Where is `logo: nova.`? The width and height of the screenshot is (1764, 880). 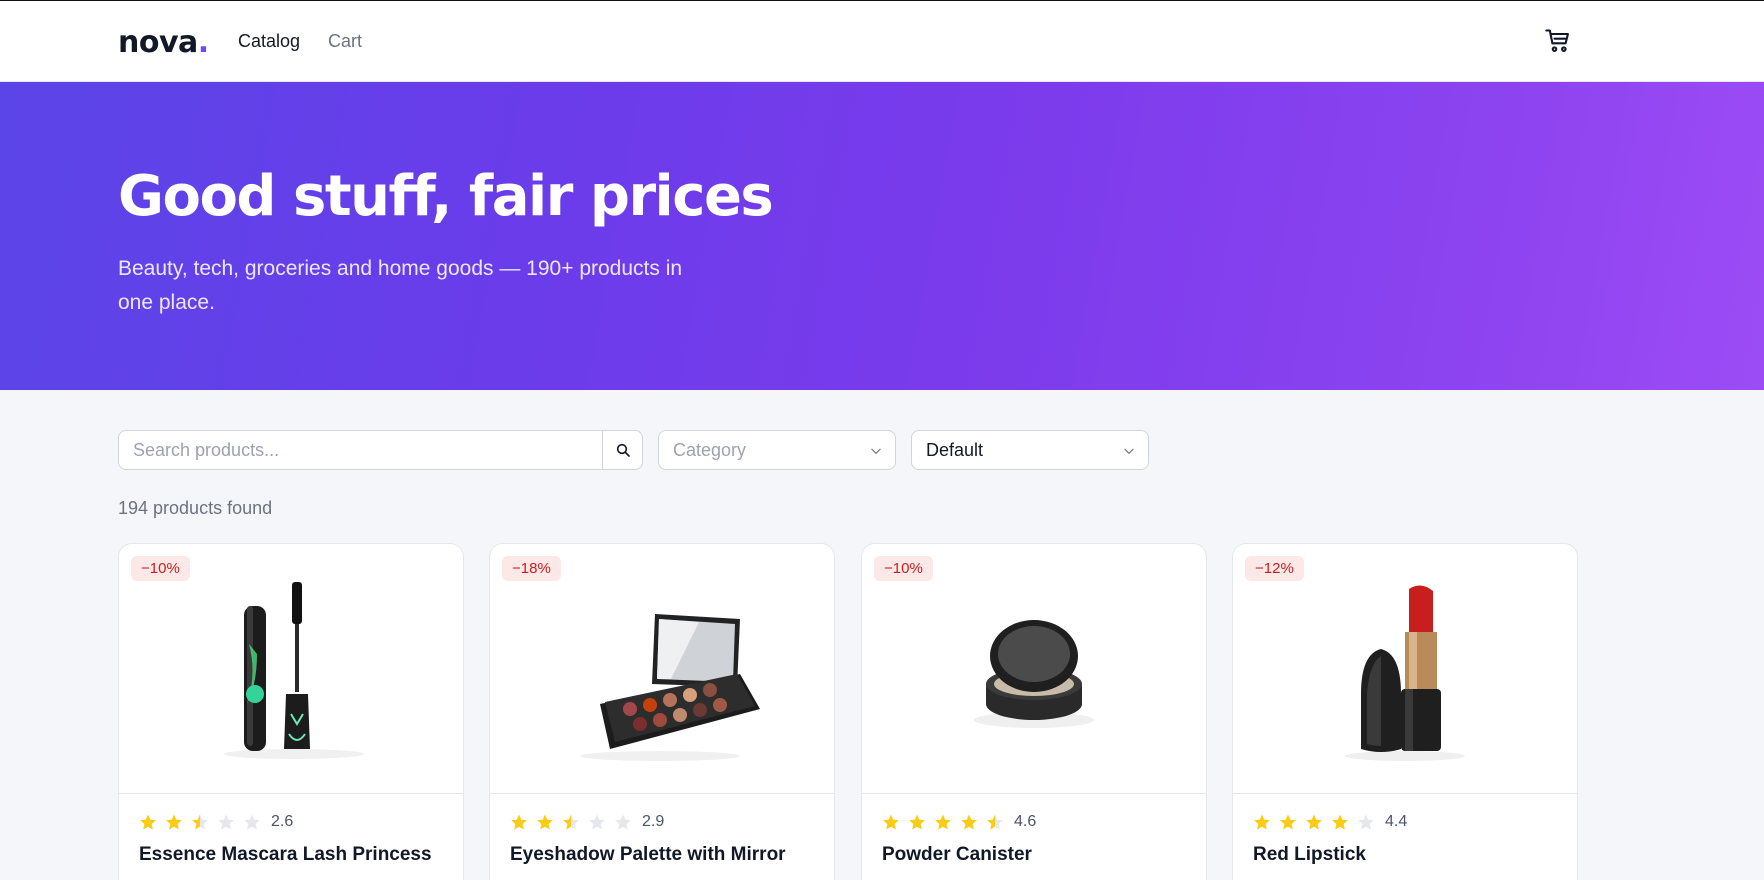 logo: nova. is located at coordinates (163, 42).